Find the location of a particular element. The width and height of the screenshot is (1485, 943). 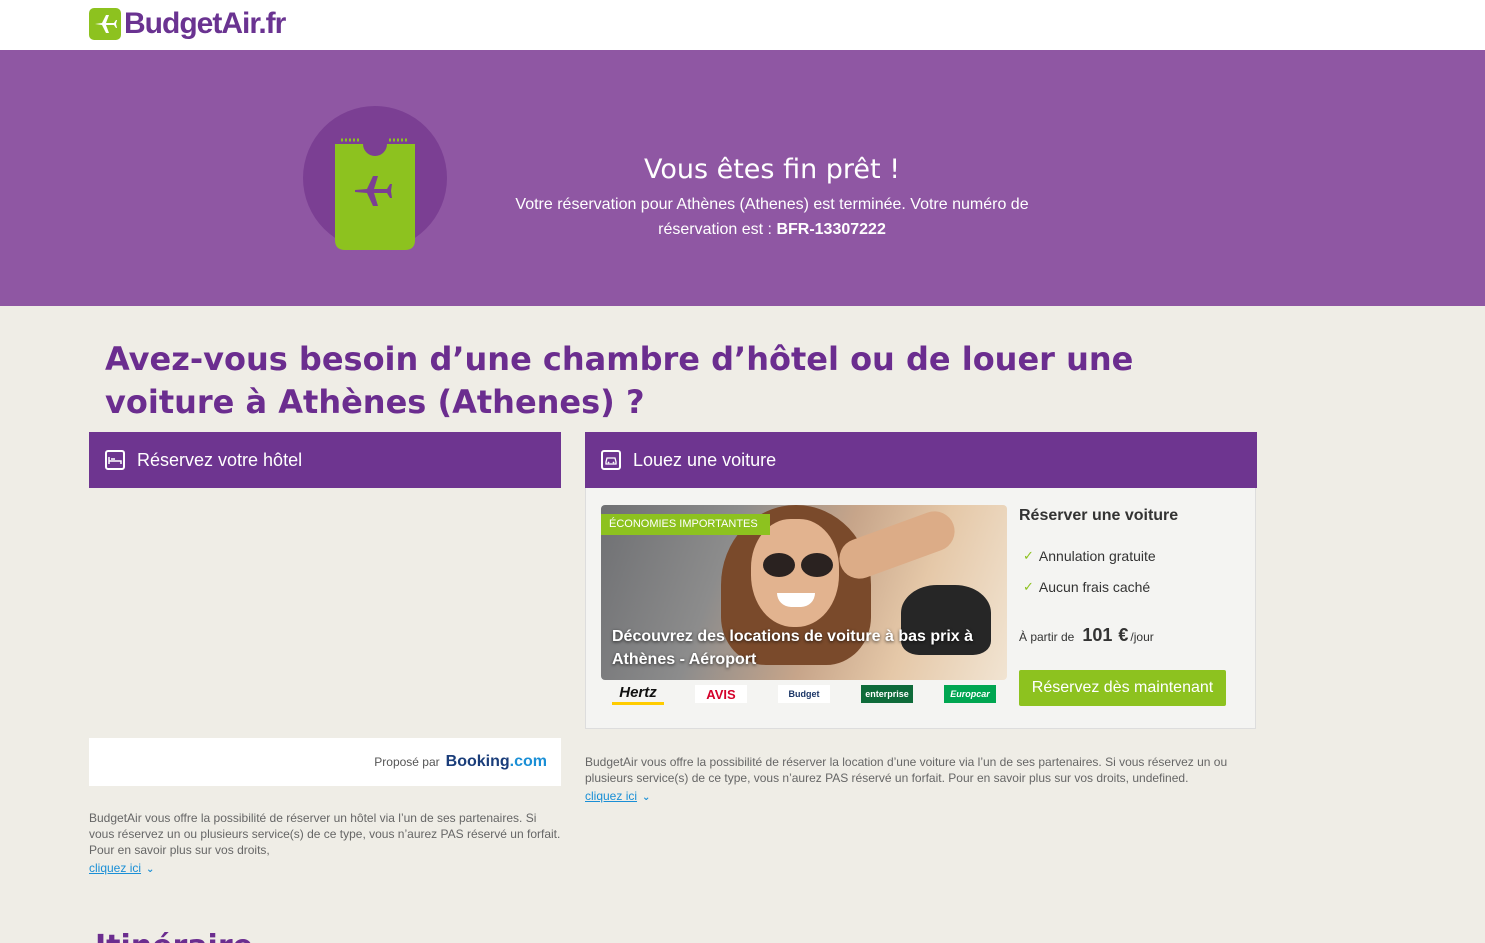

car-panel-header: Louez une voiture is located at coordinates (921, 460).